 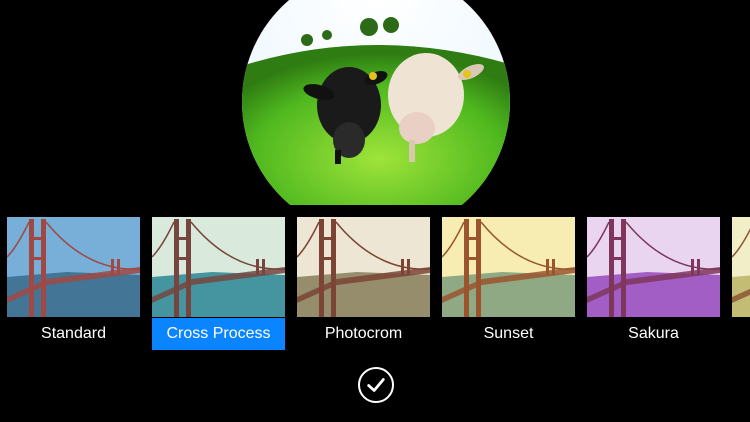 I want to click on confirm-button, so click(x=376, y=385).